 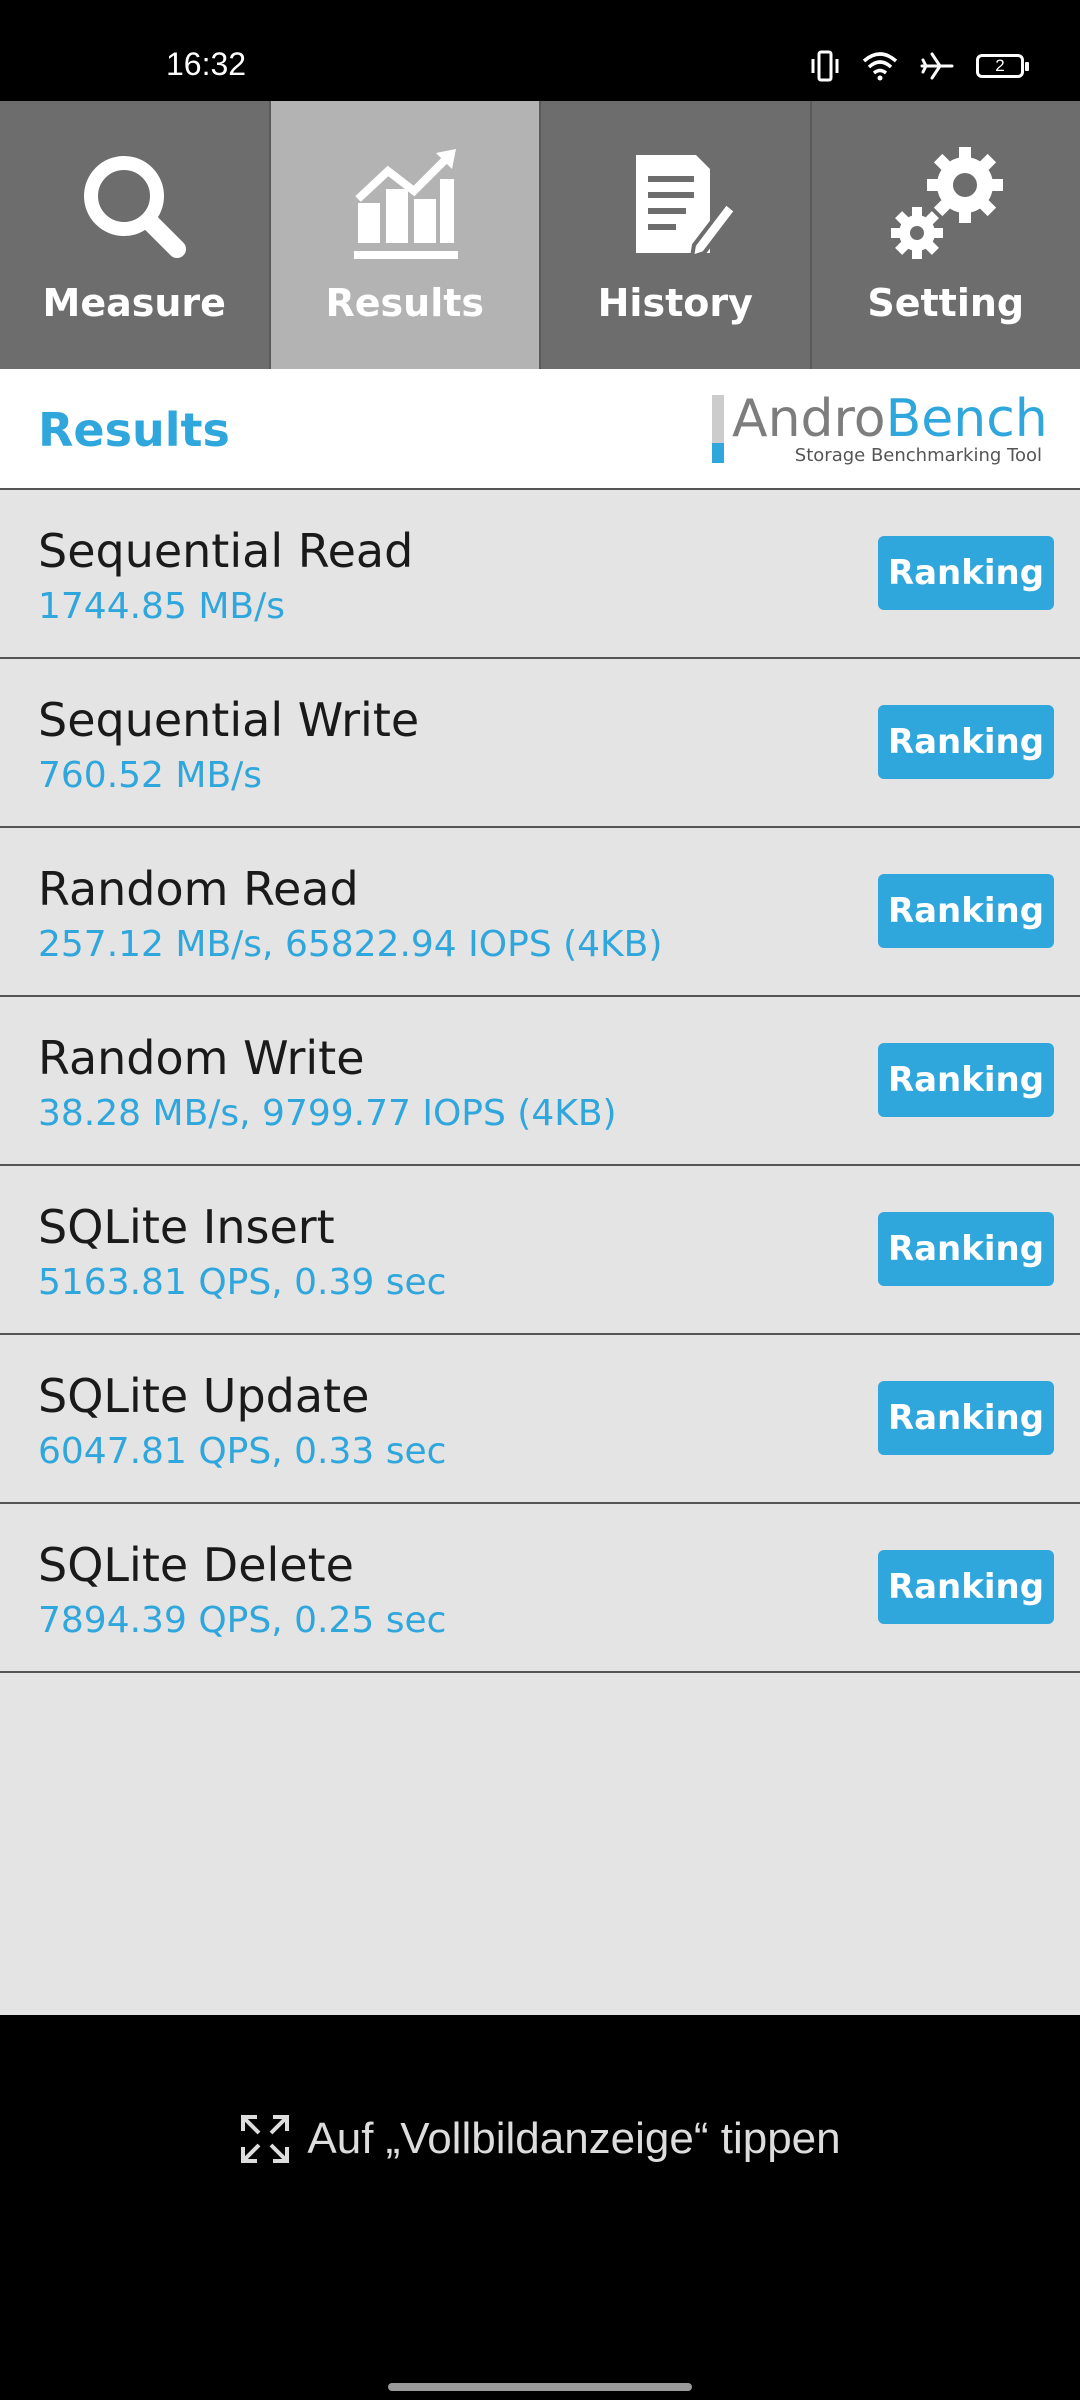 I want to click on wifi-icon, so click(x=880, y=66).